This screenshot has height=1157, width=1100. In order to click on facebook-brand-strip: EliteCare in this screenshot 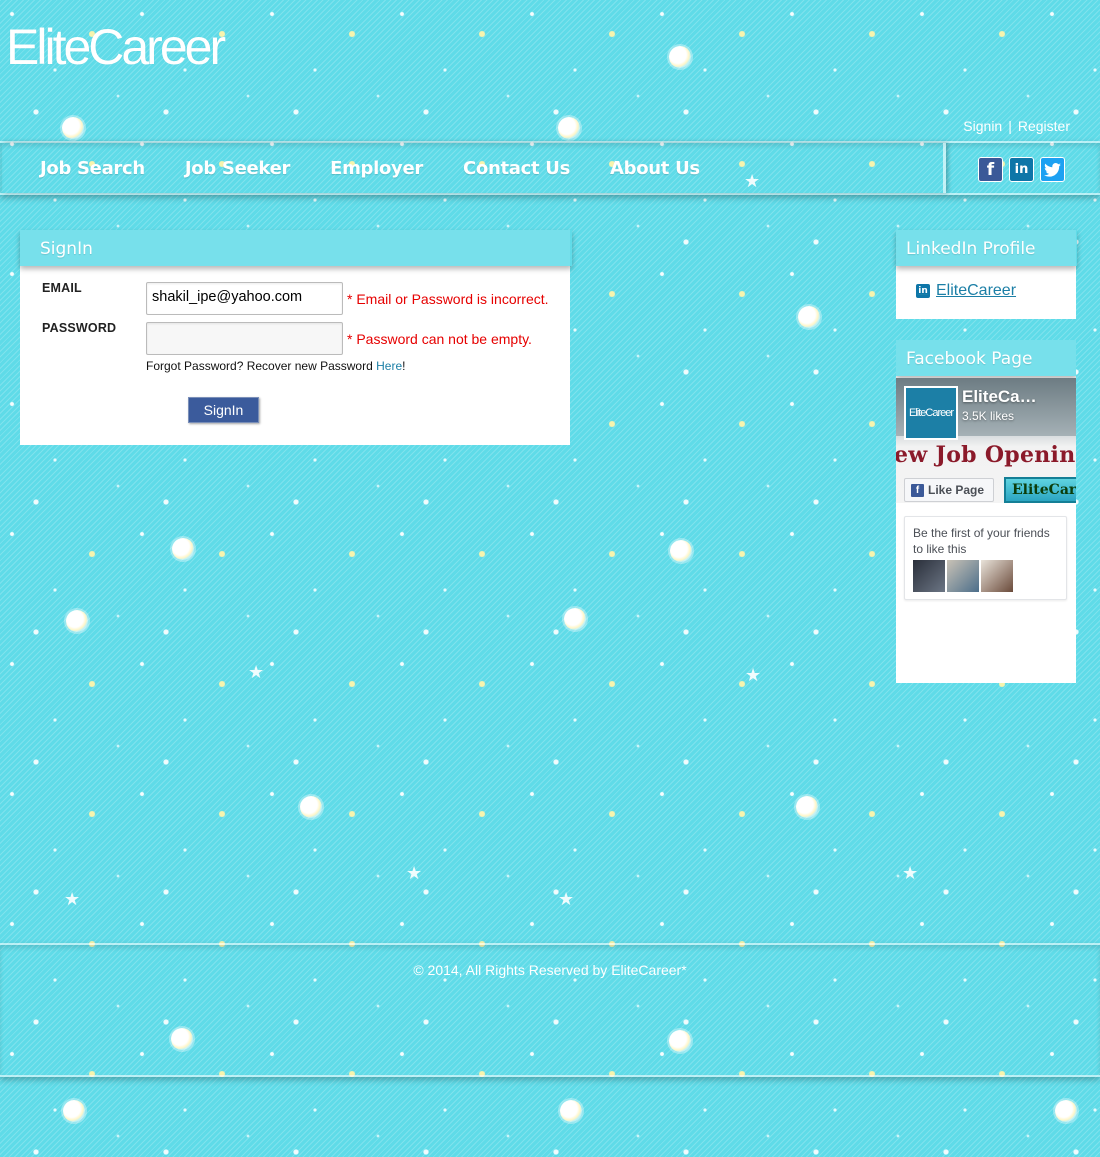, I will do `click(1040, 490)`.